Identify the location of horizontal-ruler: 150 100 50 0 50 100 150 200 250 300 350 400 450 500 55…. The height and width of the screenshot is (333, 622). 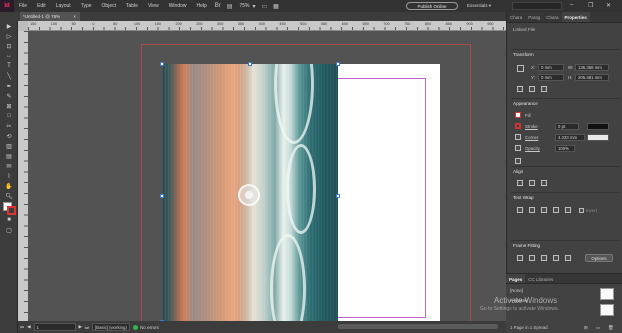
(267, 26).